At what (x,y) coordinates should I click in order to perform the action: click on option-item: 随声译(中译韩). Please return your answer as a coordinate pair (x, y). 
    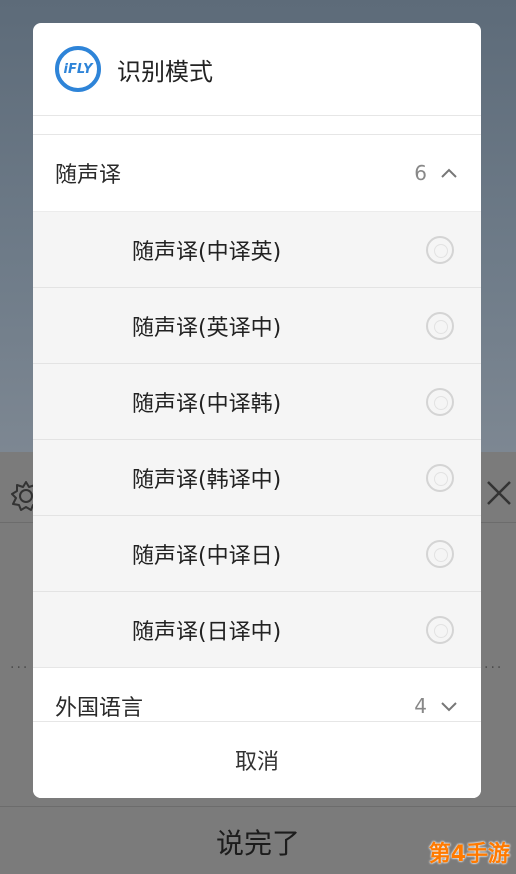
    Looking at the image, I should click on (257, 401).